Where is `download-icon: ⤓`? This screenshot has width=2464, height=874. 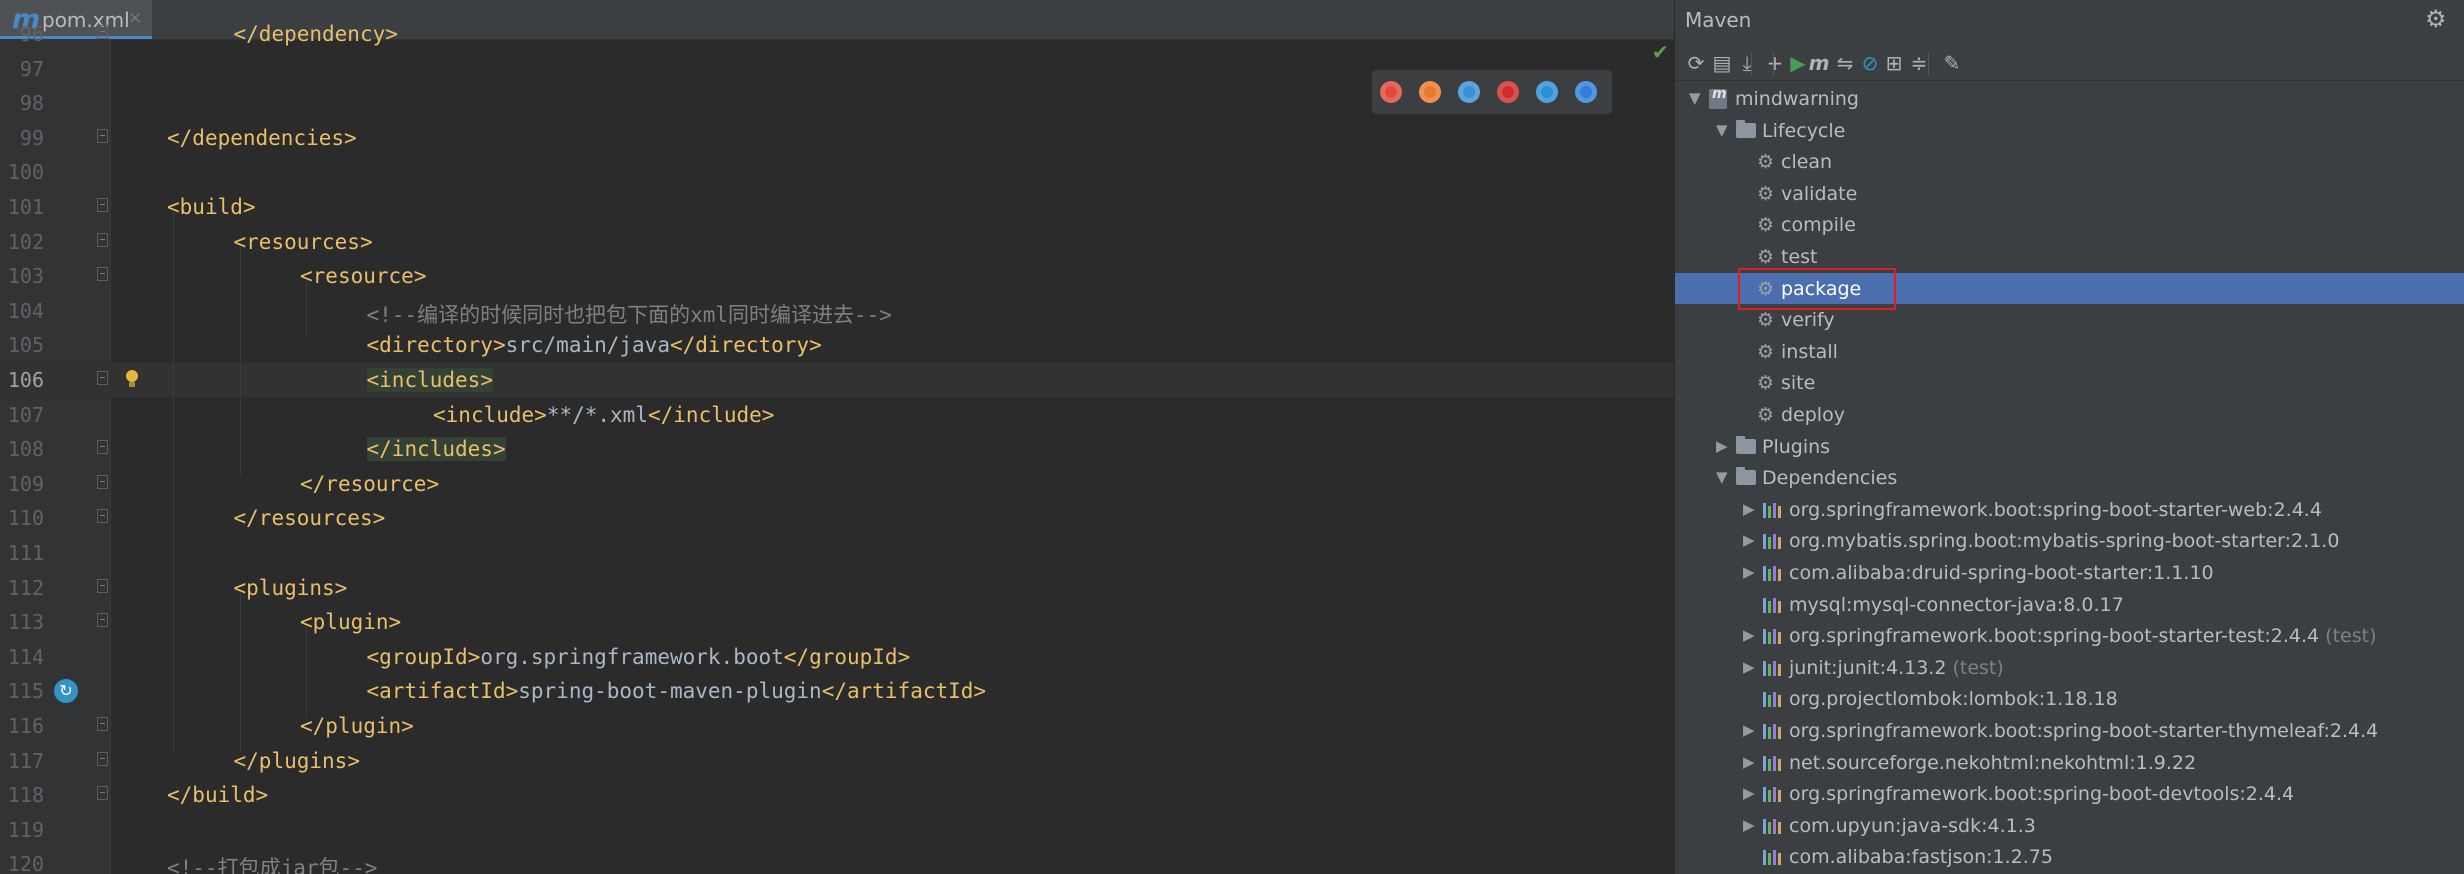 download-icon: ⤓ is located at coordinates (1747, 63).